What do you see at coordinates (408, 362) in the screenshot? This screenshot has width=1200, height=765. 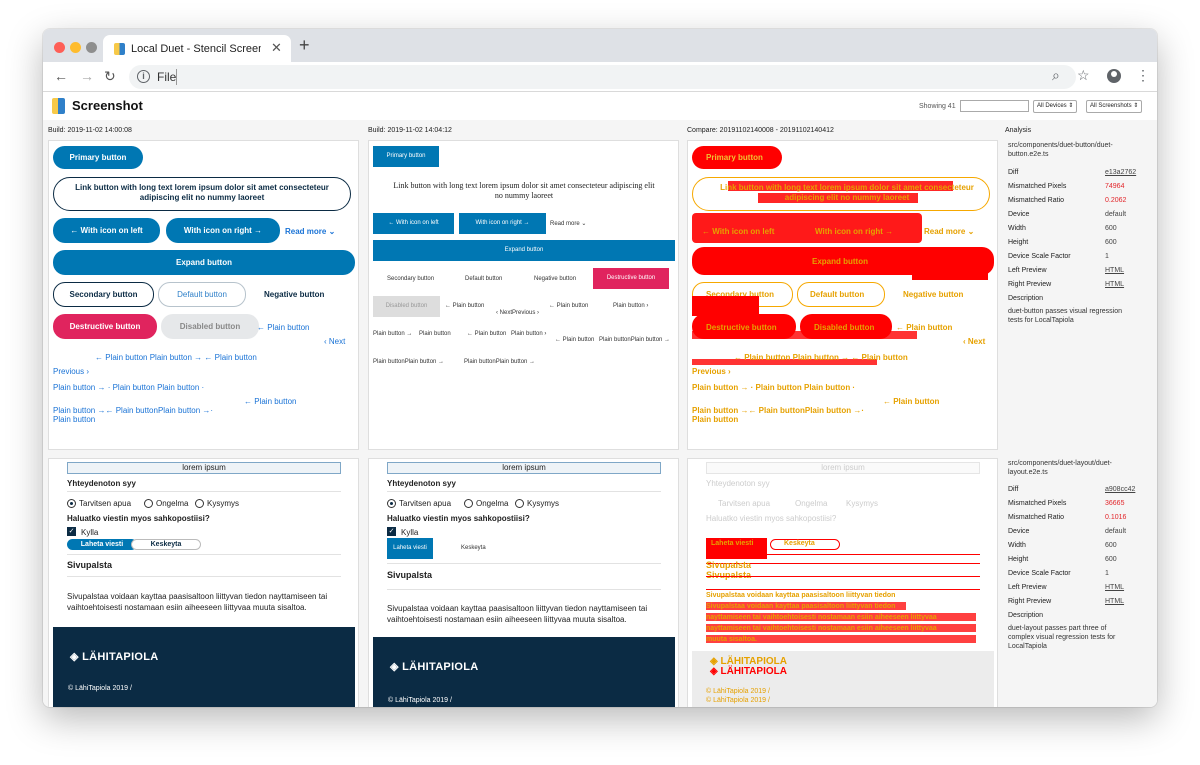 I see `plain-button-row-2: Plain buttonPlain button →` at bounding box center [408, 362].